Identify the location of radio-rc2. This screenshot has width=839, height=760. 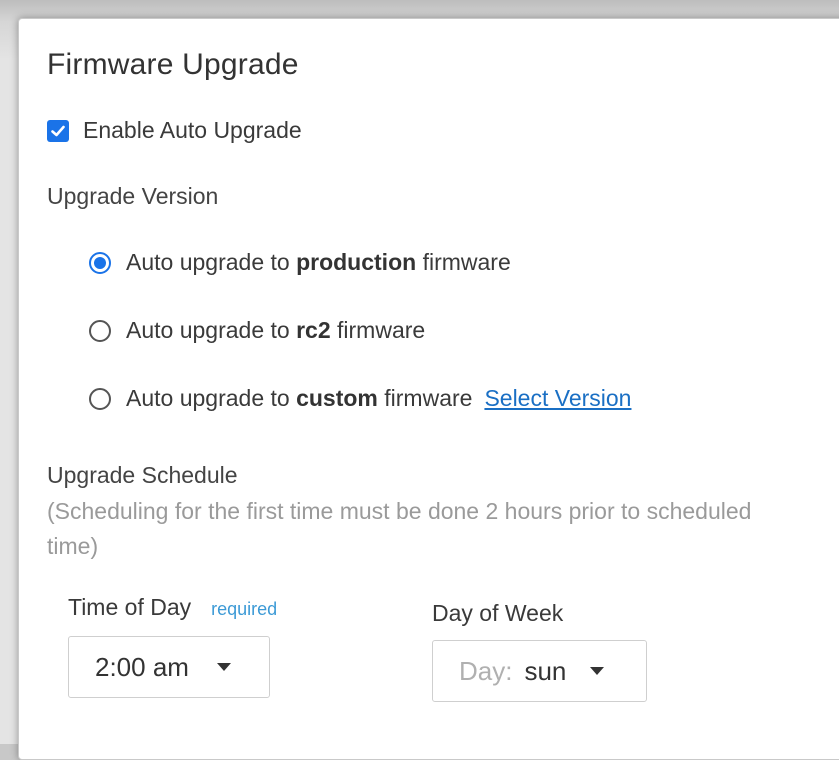
(100, 330).